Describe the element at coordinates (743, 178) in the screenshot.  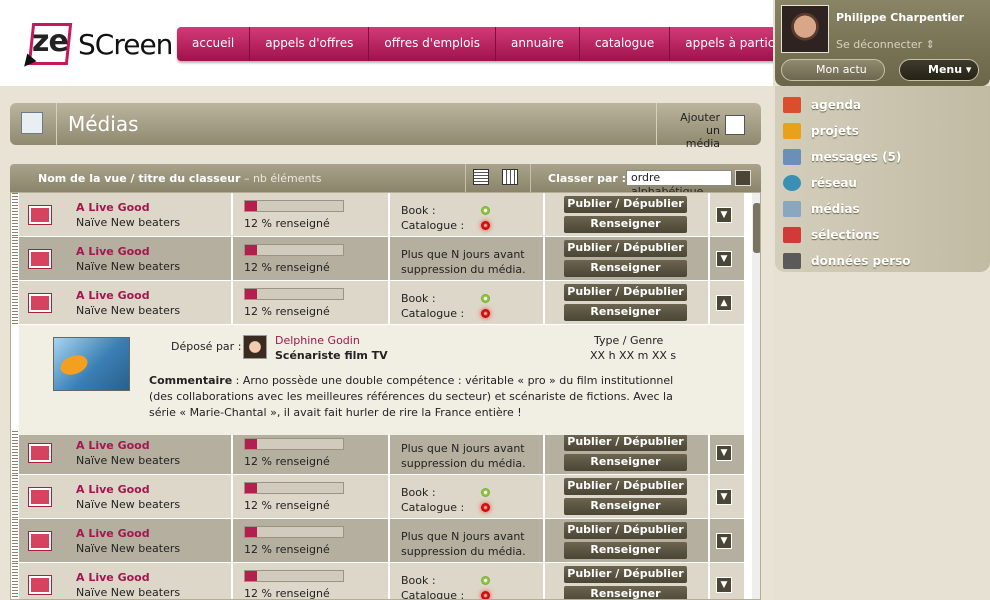
I see `sort-dropdown-button` at that location.